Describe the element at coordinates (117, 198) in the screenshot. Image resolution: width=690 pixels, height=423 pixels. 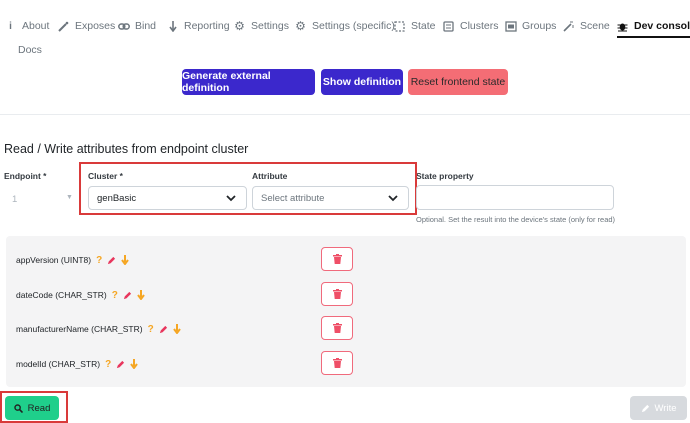
I see `cluster-select-value: genBasic` at that location.